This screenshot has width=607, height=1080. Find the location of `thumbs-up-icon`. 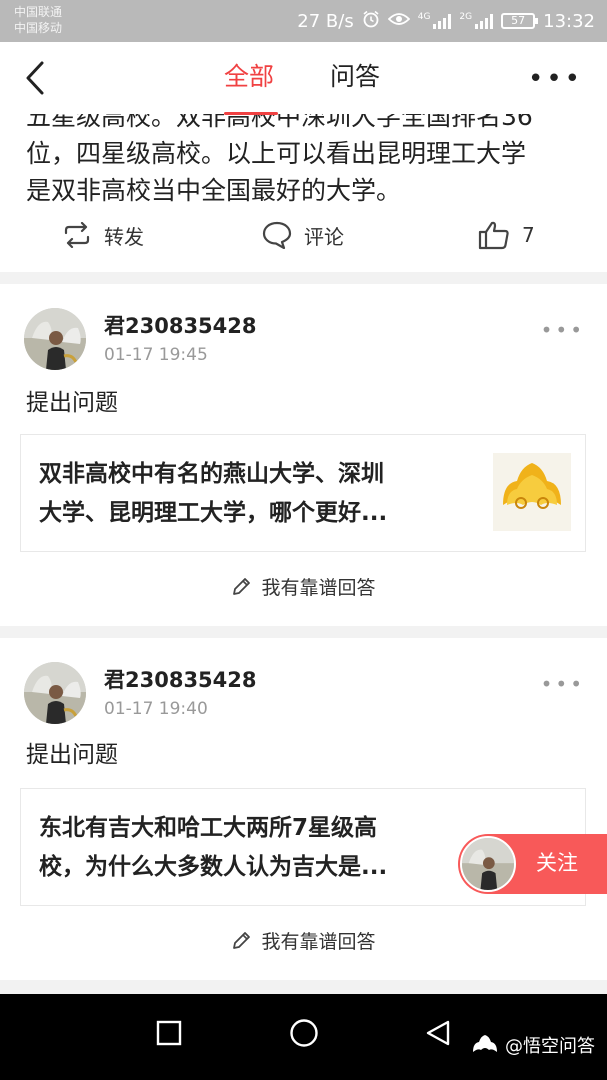

thumbs-up-icon is located at coordinates (493, 235).